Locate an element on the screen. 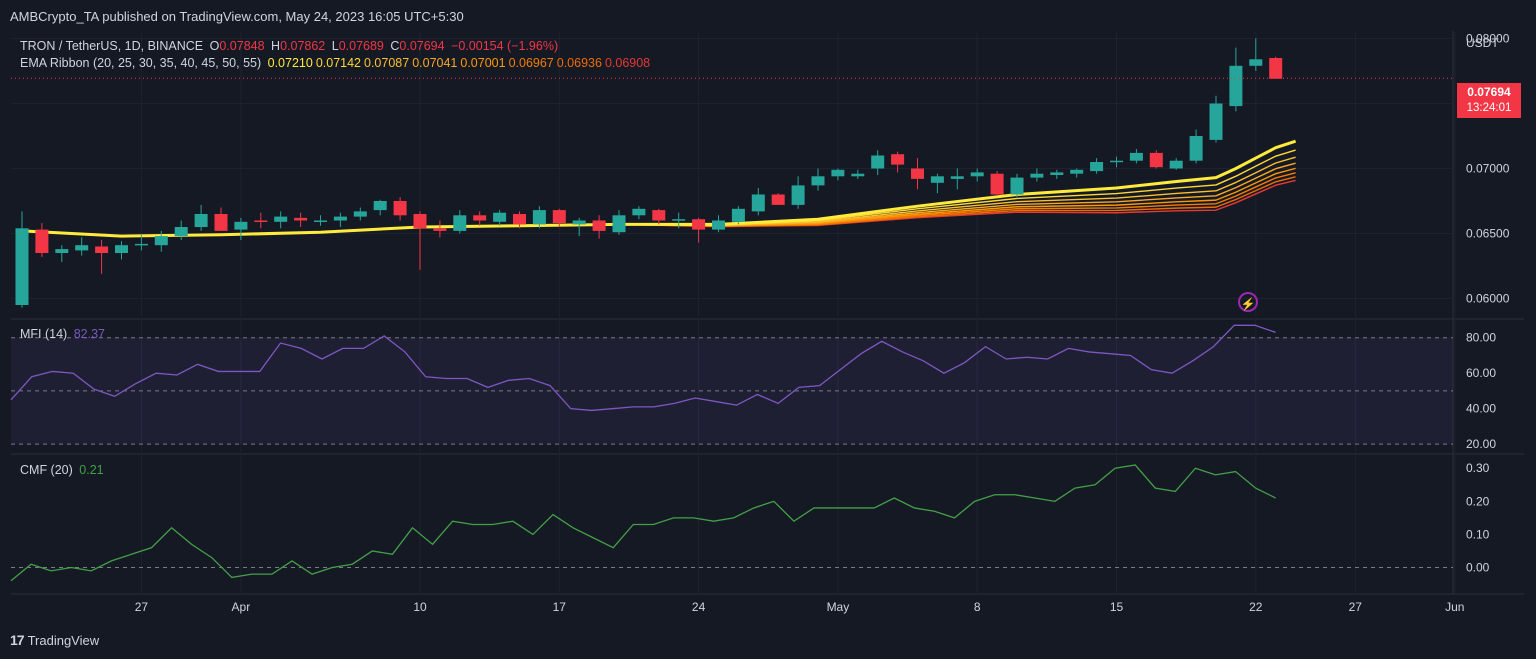  mfi-tick-label: 60.00 is located at coordinates (1481, 373).